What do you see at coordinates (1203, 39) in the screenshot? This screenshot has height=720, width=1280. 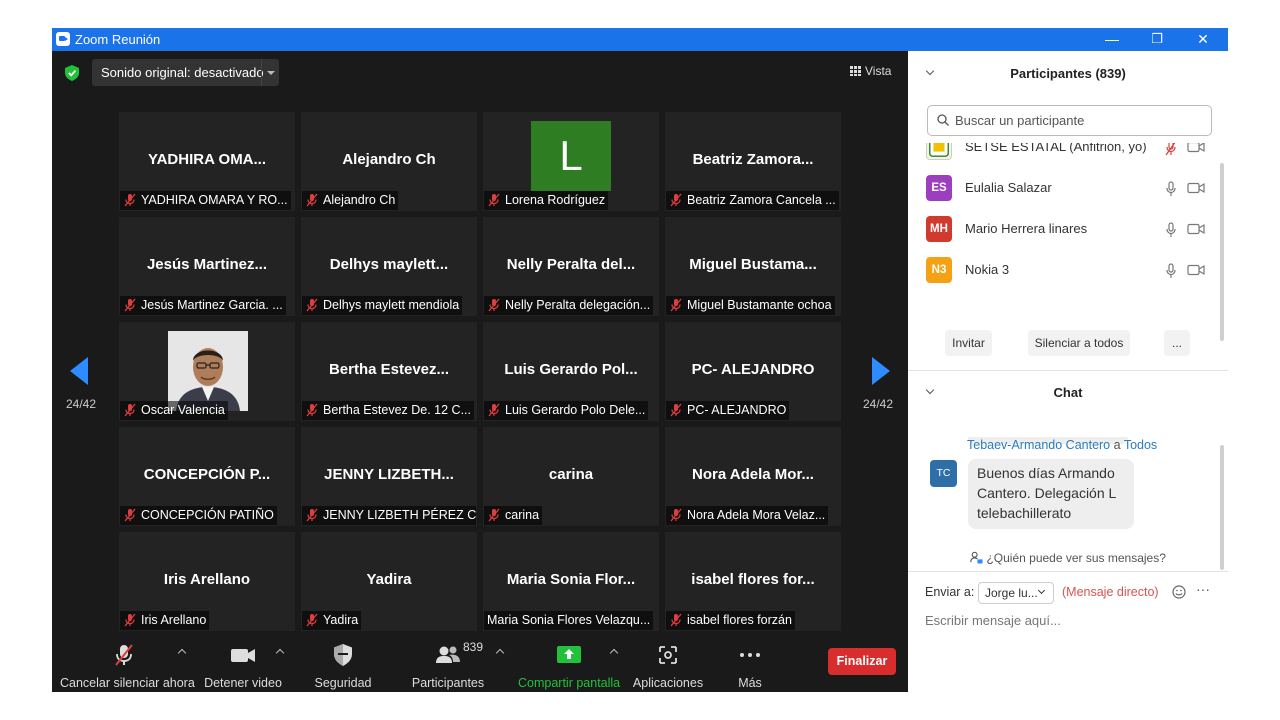 I see `close-button: ✕` at bounding box center [1203, 39].